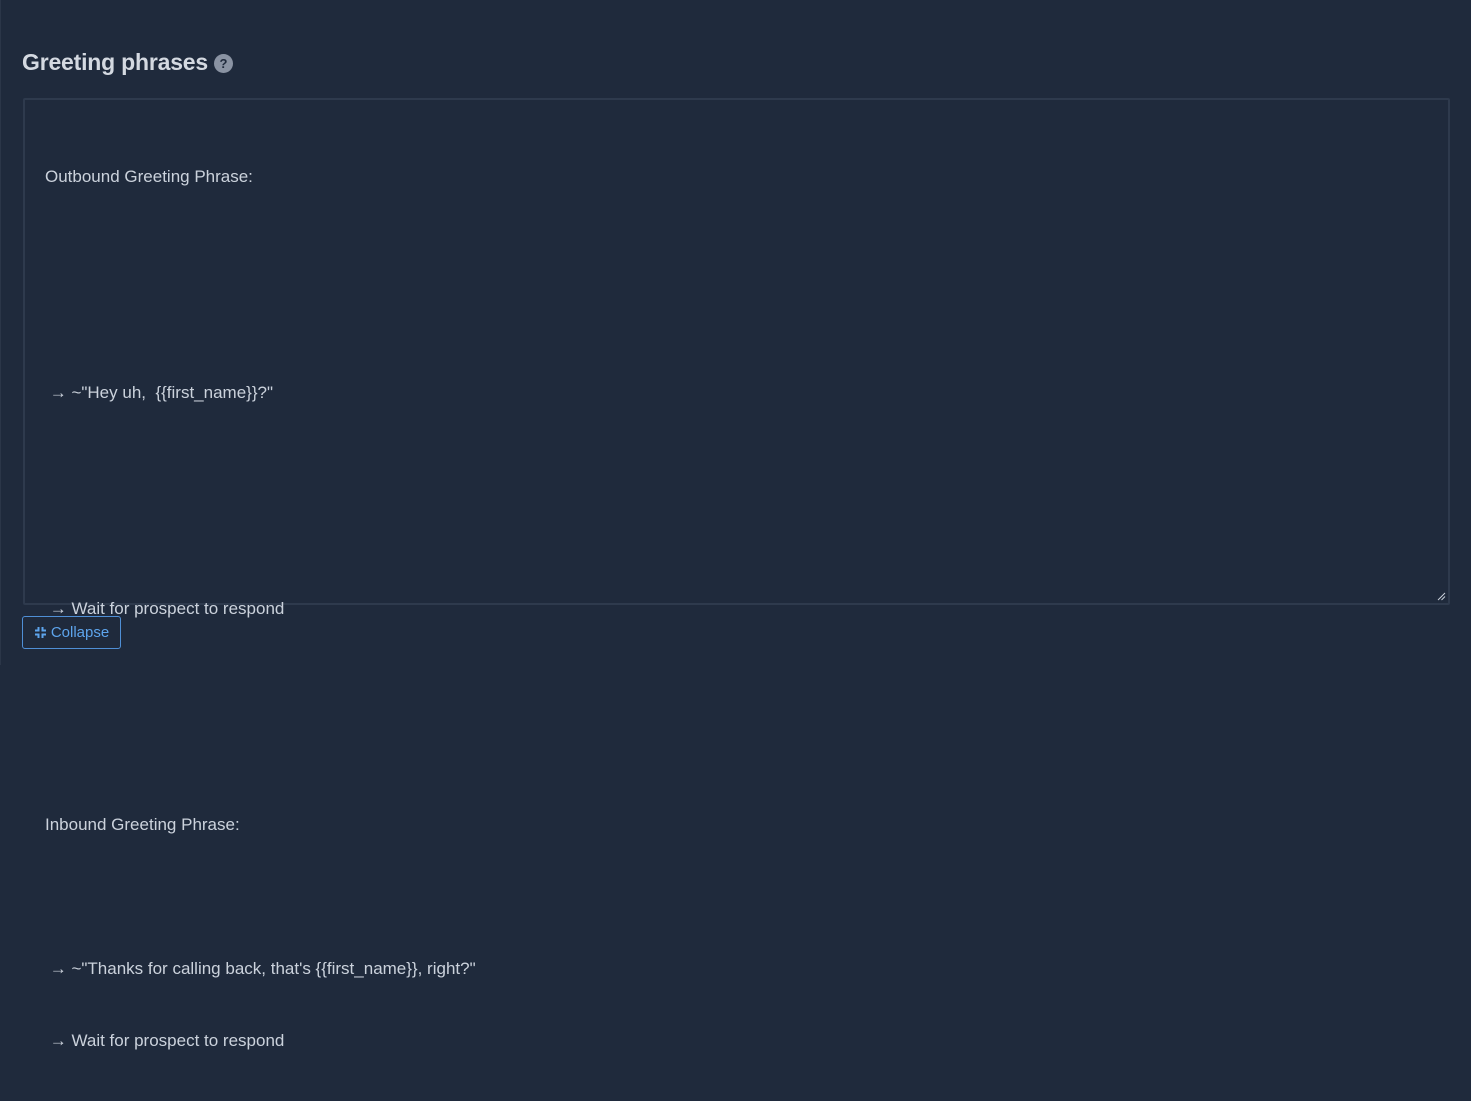  What do you see at coordinates (142, 824) in the screenshot?
I see `text-line: Inbound Greeting Phrase:` at bounding box center [142, 824].